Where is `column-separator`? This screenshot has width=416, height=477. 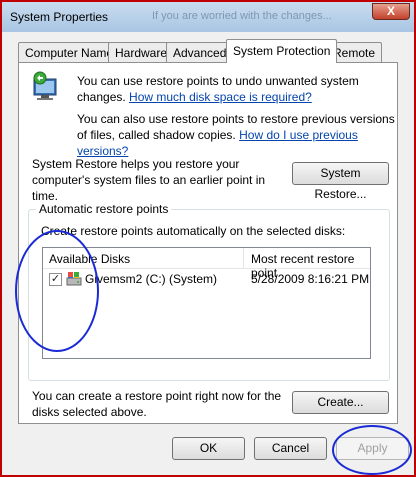 column-separator is located at coordinates (243, 258).